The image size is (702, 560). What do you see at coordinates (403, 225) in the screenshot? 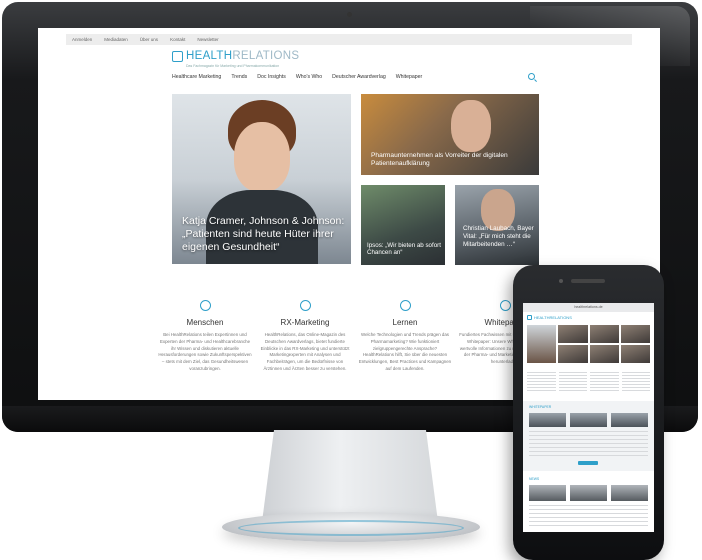
I see `article-card: Ipsos: „Wir bieten ab sofort Chancen an“` at bounding box center [403, 225].